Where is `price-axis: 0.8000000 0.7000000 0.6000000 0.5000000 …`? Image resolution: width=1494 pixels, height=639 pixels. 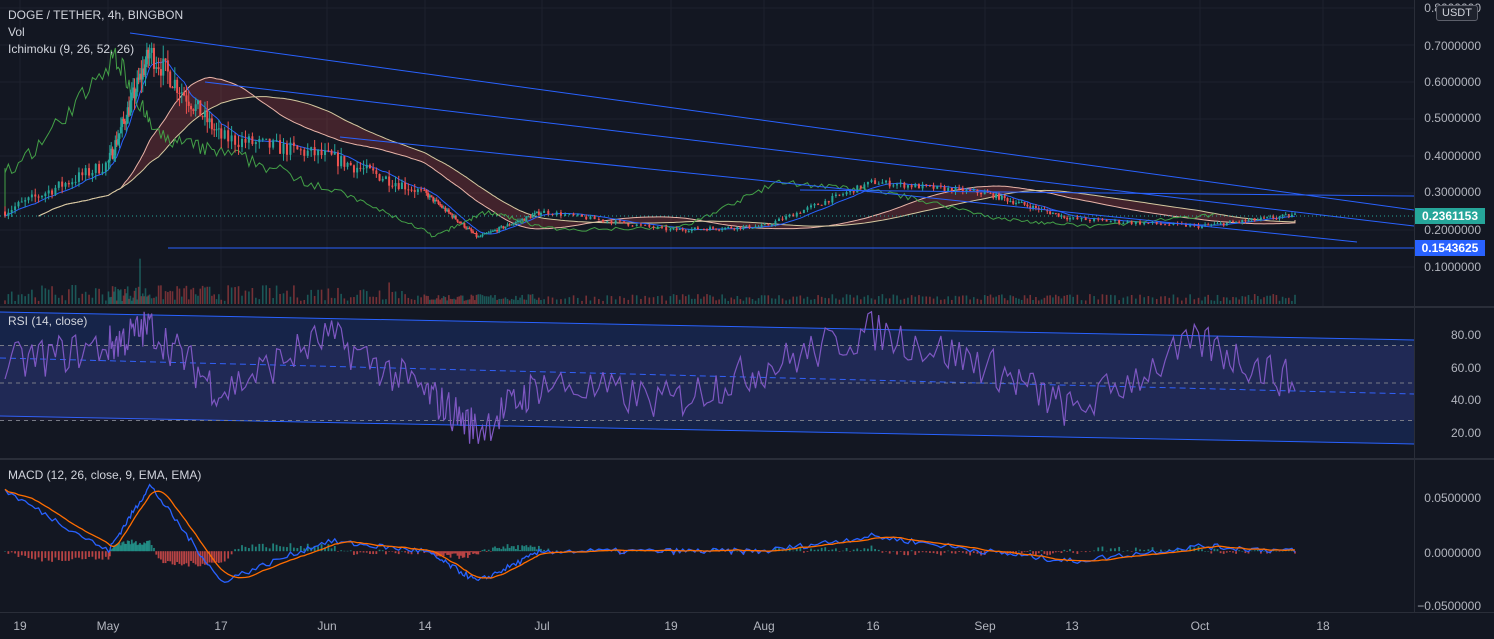 price-axis: 0.8000000 0.7000000 0.6000000 0.5000000 … is located at coordinates (1454, 153).